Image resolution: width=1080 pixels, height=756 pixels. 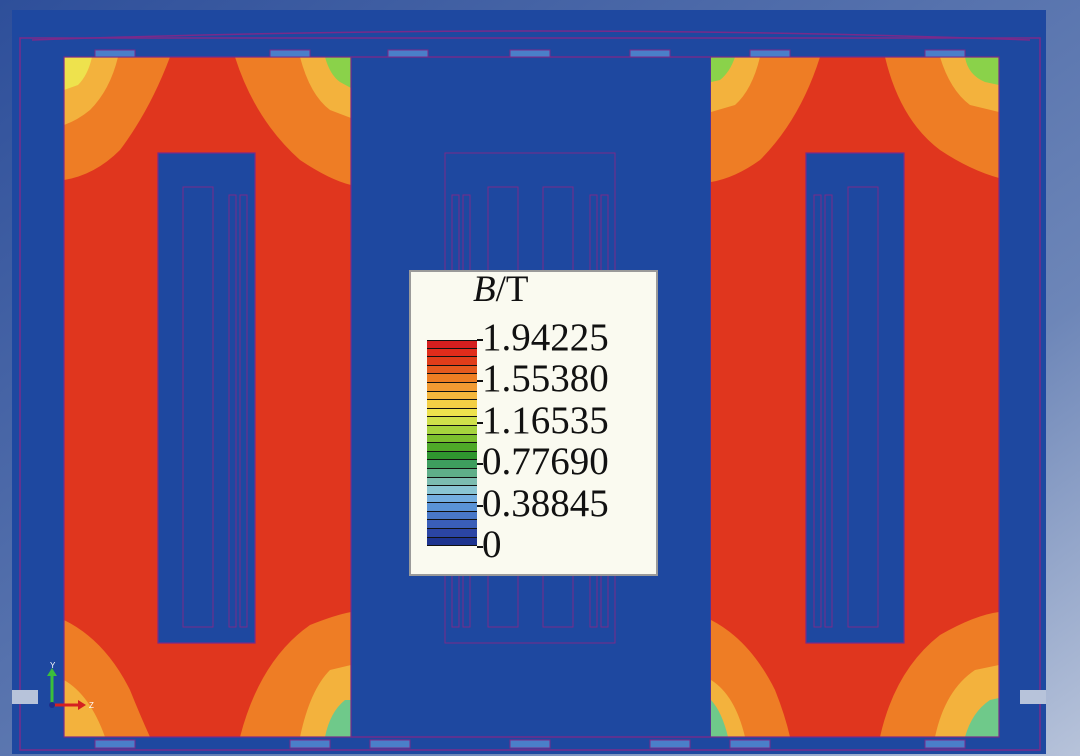 What do you see at coordinates (70, 685) in the screenshot?
I see `axis-triad: Y Z` at bounding box center [70, 685].